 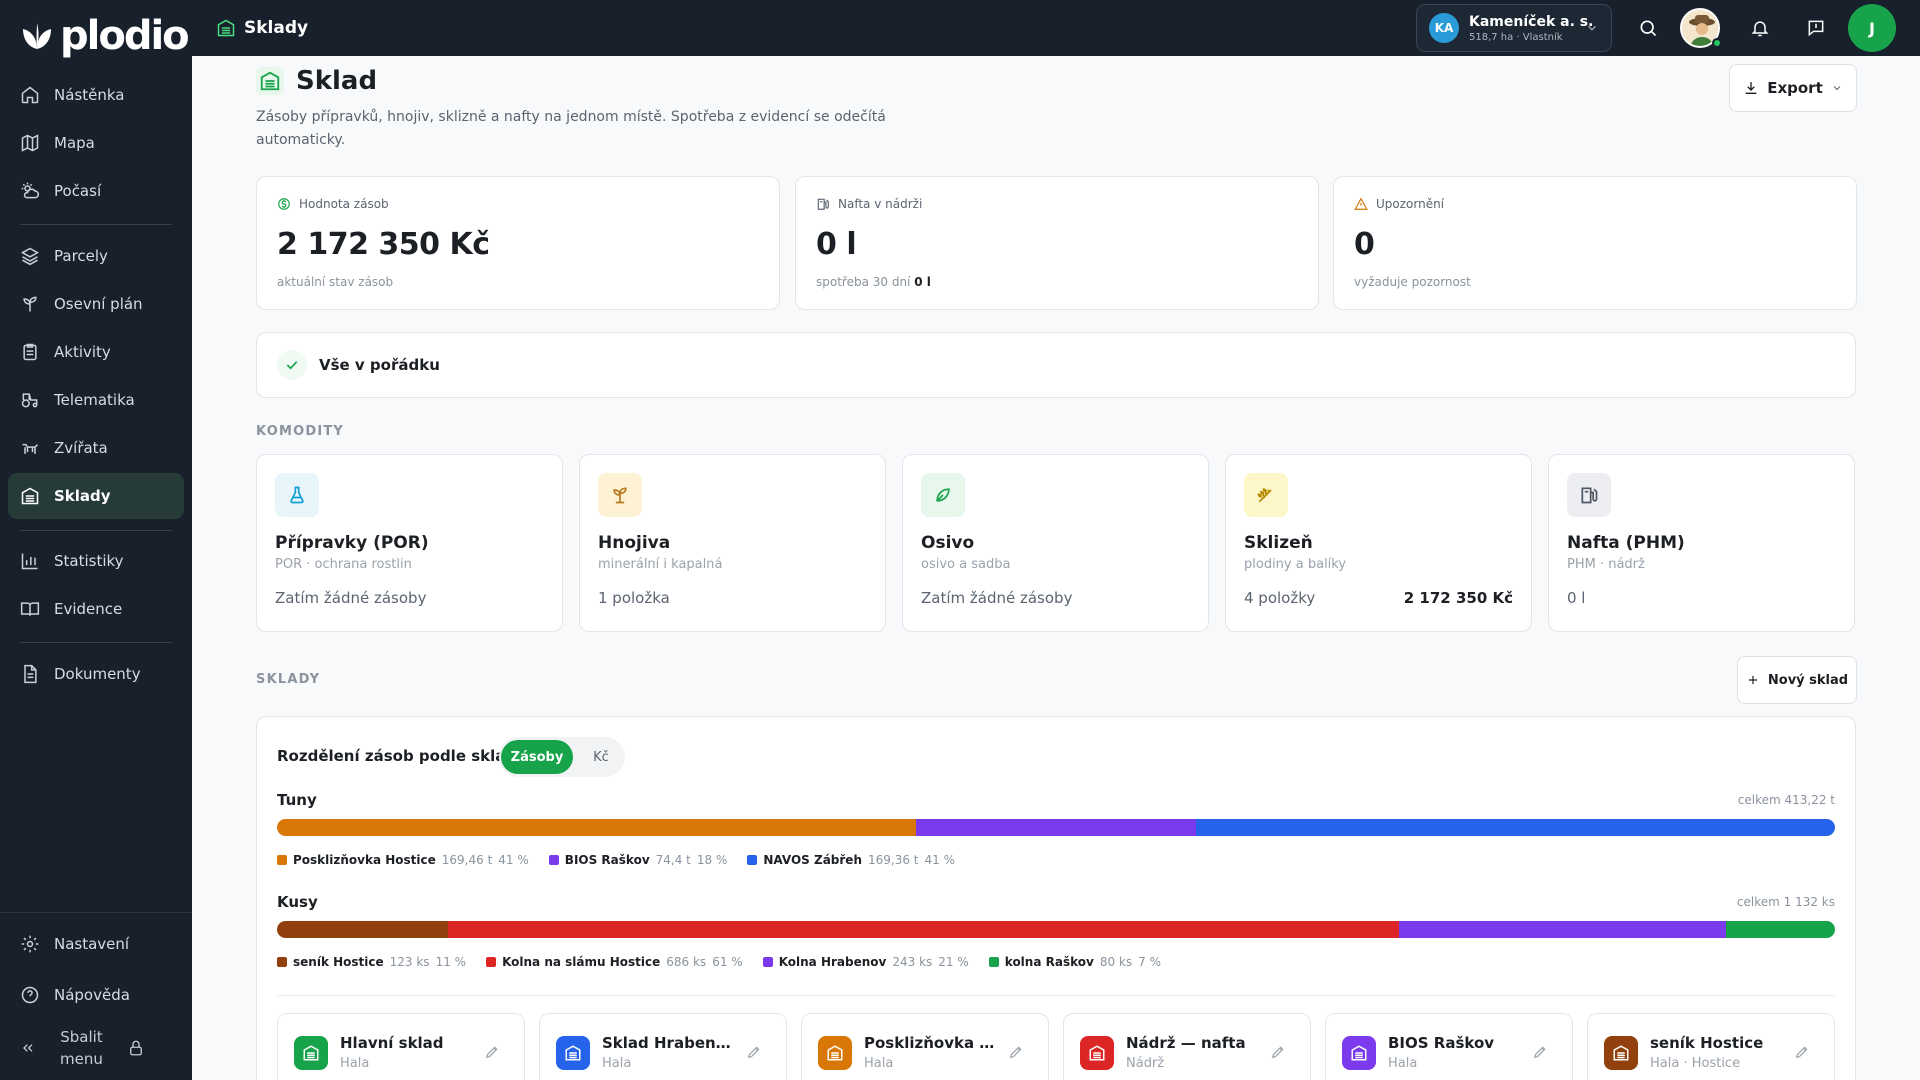 I want to click on legend-percent: 7 %, so click(x=1149, y=962).